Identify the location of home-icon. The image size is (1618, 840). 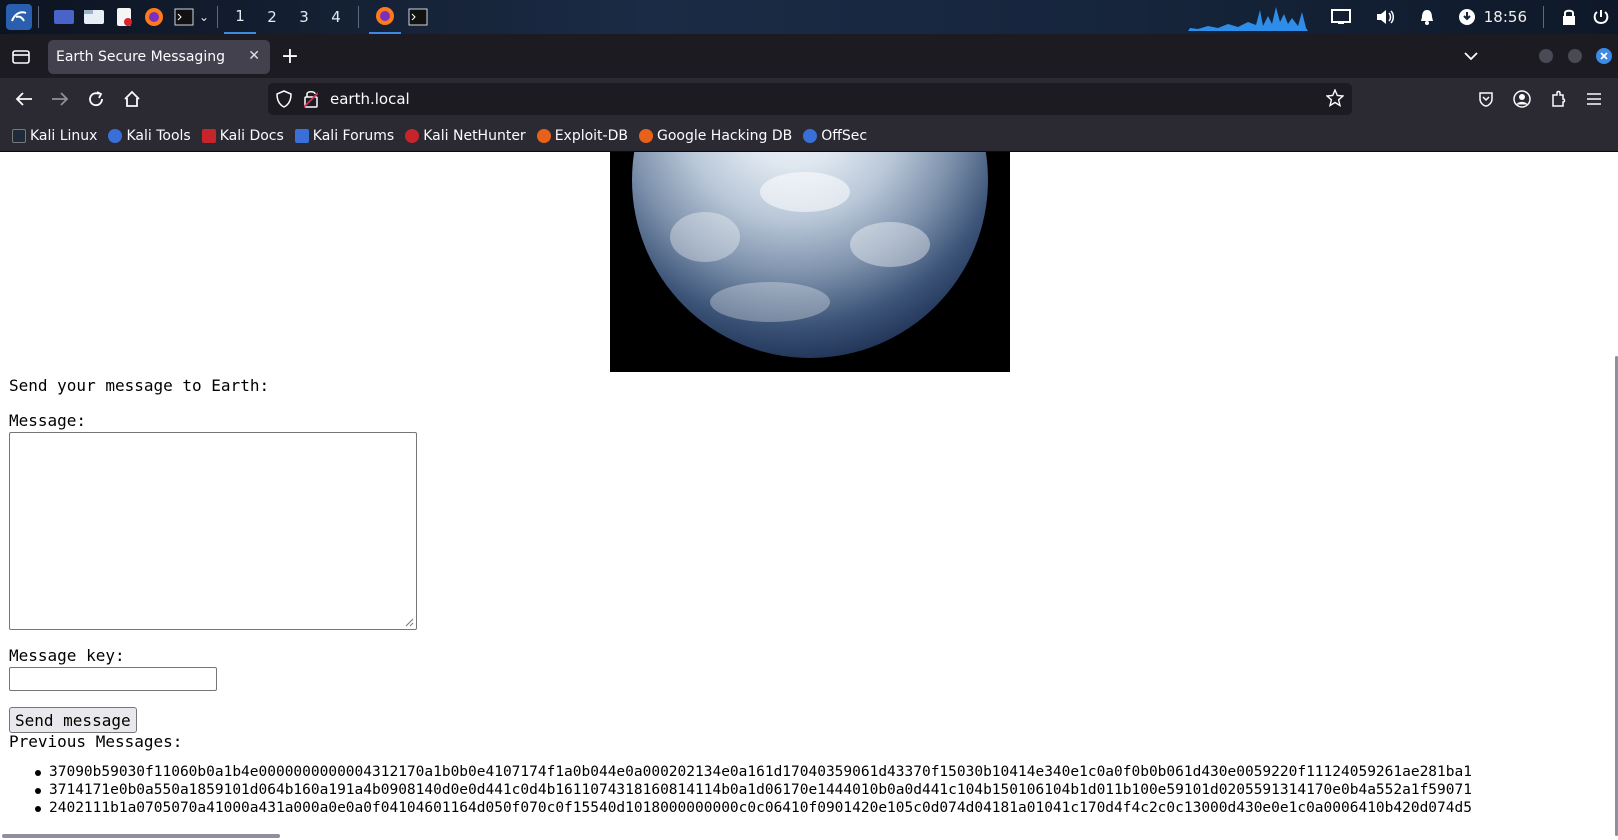
(132, 99).